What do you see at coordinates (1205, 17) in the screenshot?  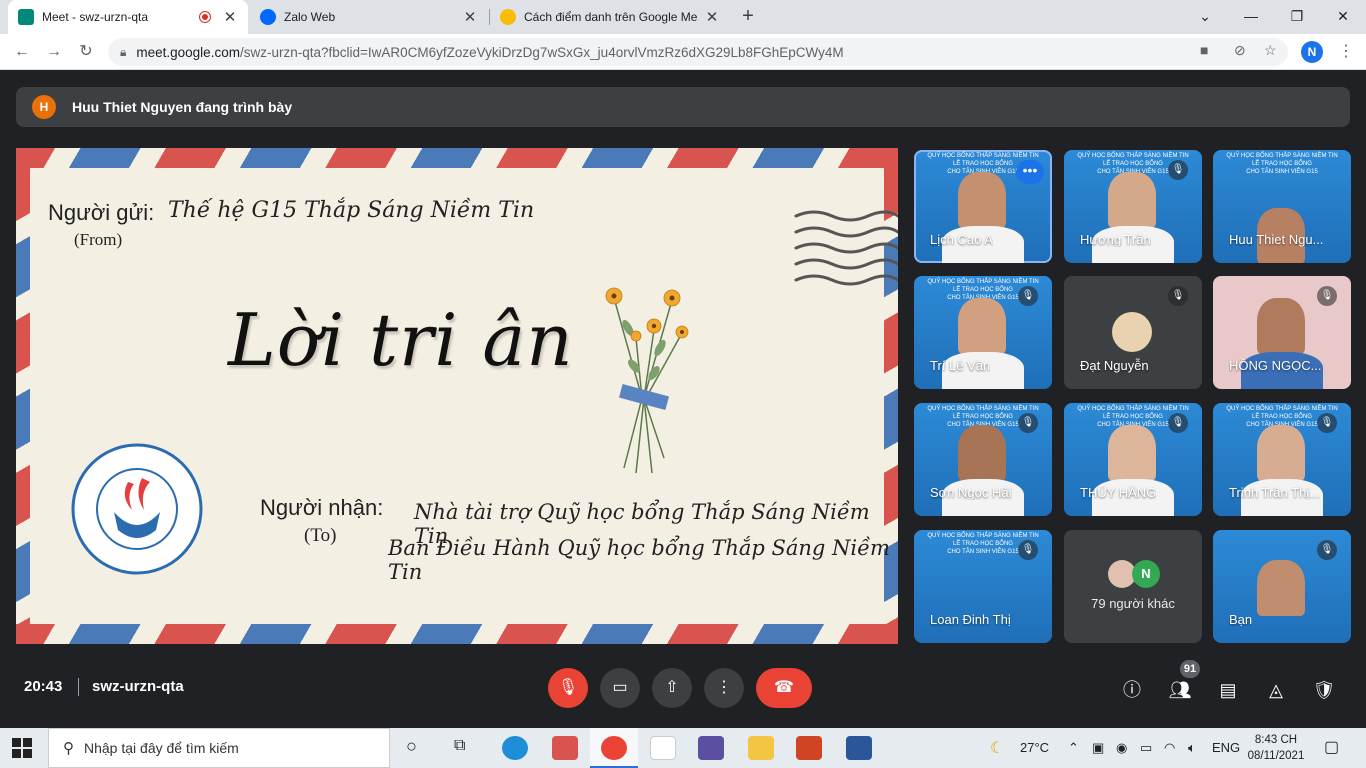 I see `tab-search-button: ⌄` at bounding box center [1205, 17].